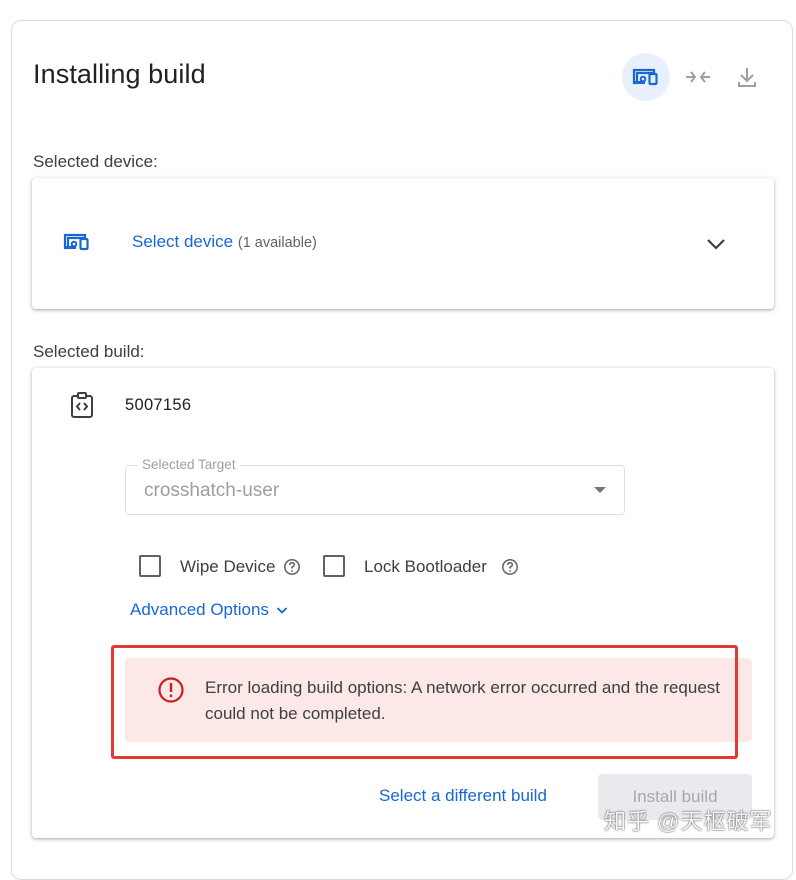  I want to click on download-icon, so click(747, 77).